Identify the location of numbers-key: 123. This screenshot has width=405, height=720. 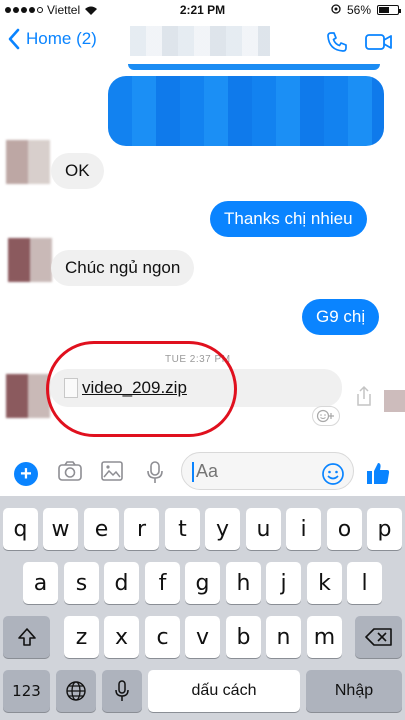
(26, 691).